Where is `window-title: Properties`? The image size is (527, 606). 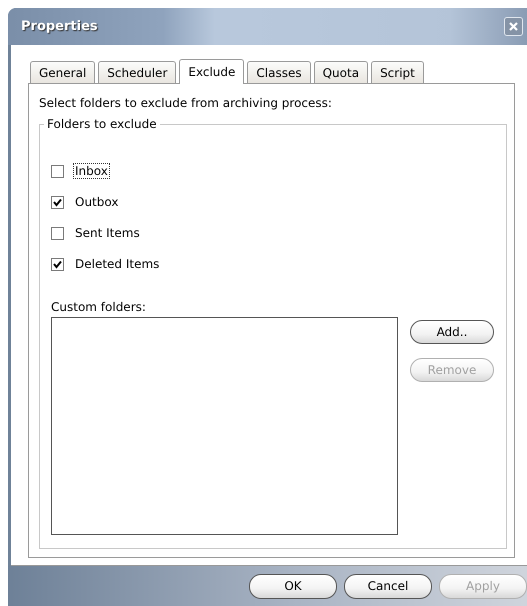 window-title: Properties is located at coordinates (59, 26).